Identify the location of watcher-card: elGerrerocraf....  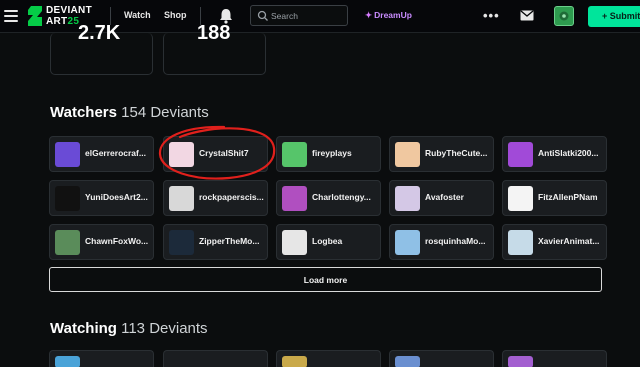
(101, 154).